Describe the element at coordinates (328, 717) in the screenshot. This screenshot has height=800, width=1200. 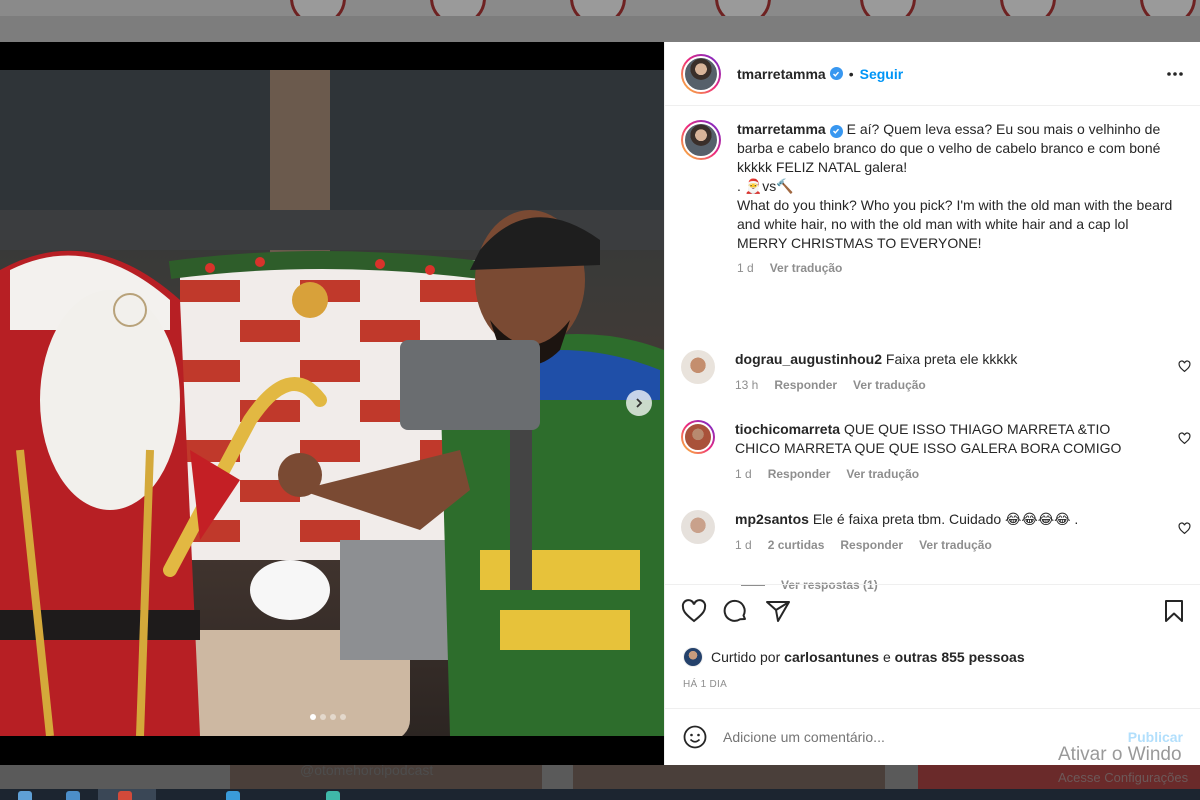
I see `carousel-dots` at that location.